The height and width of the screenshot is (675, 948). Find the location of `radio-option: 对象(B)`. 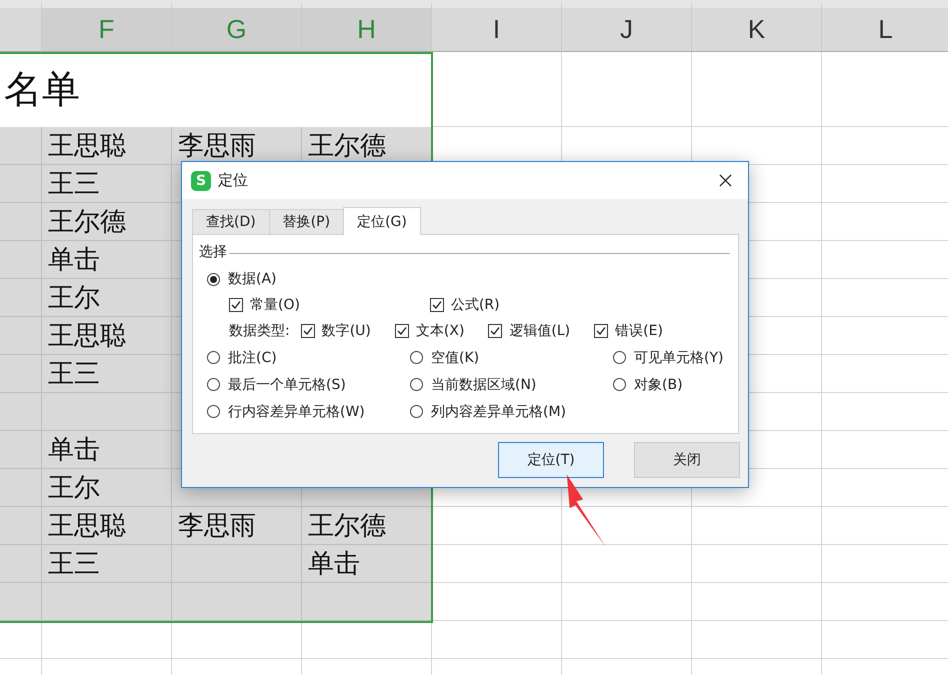

radio-option: 对象(B) is located at coordinates (671, 385).